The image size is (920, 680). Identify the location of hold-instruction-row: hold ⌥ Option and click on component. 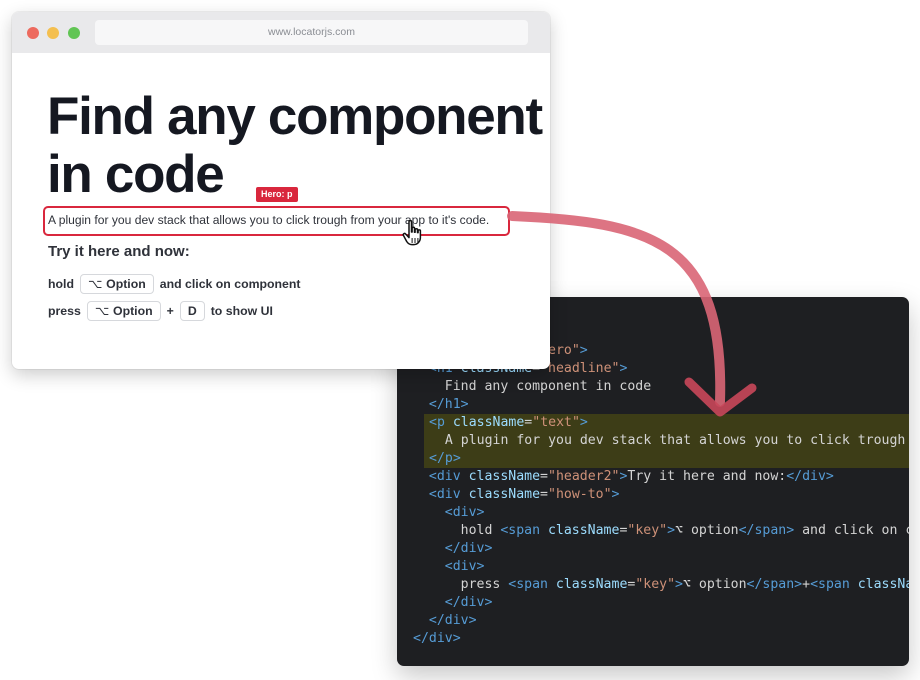
(174, 284).